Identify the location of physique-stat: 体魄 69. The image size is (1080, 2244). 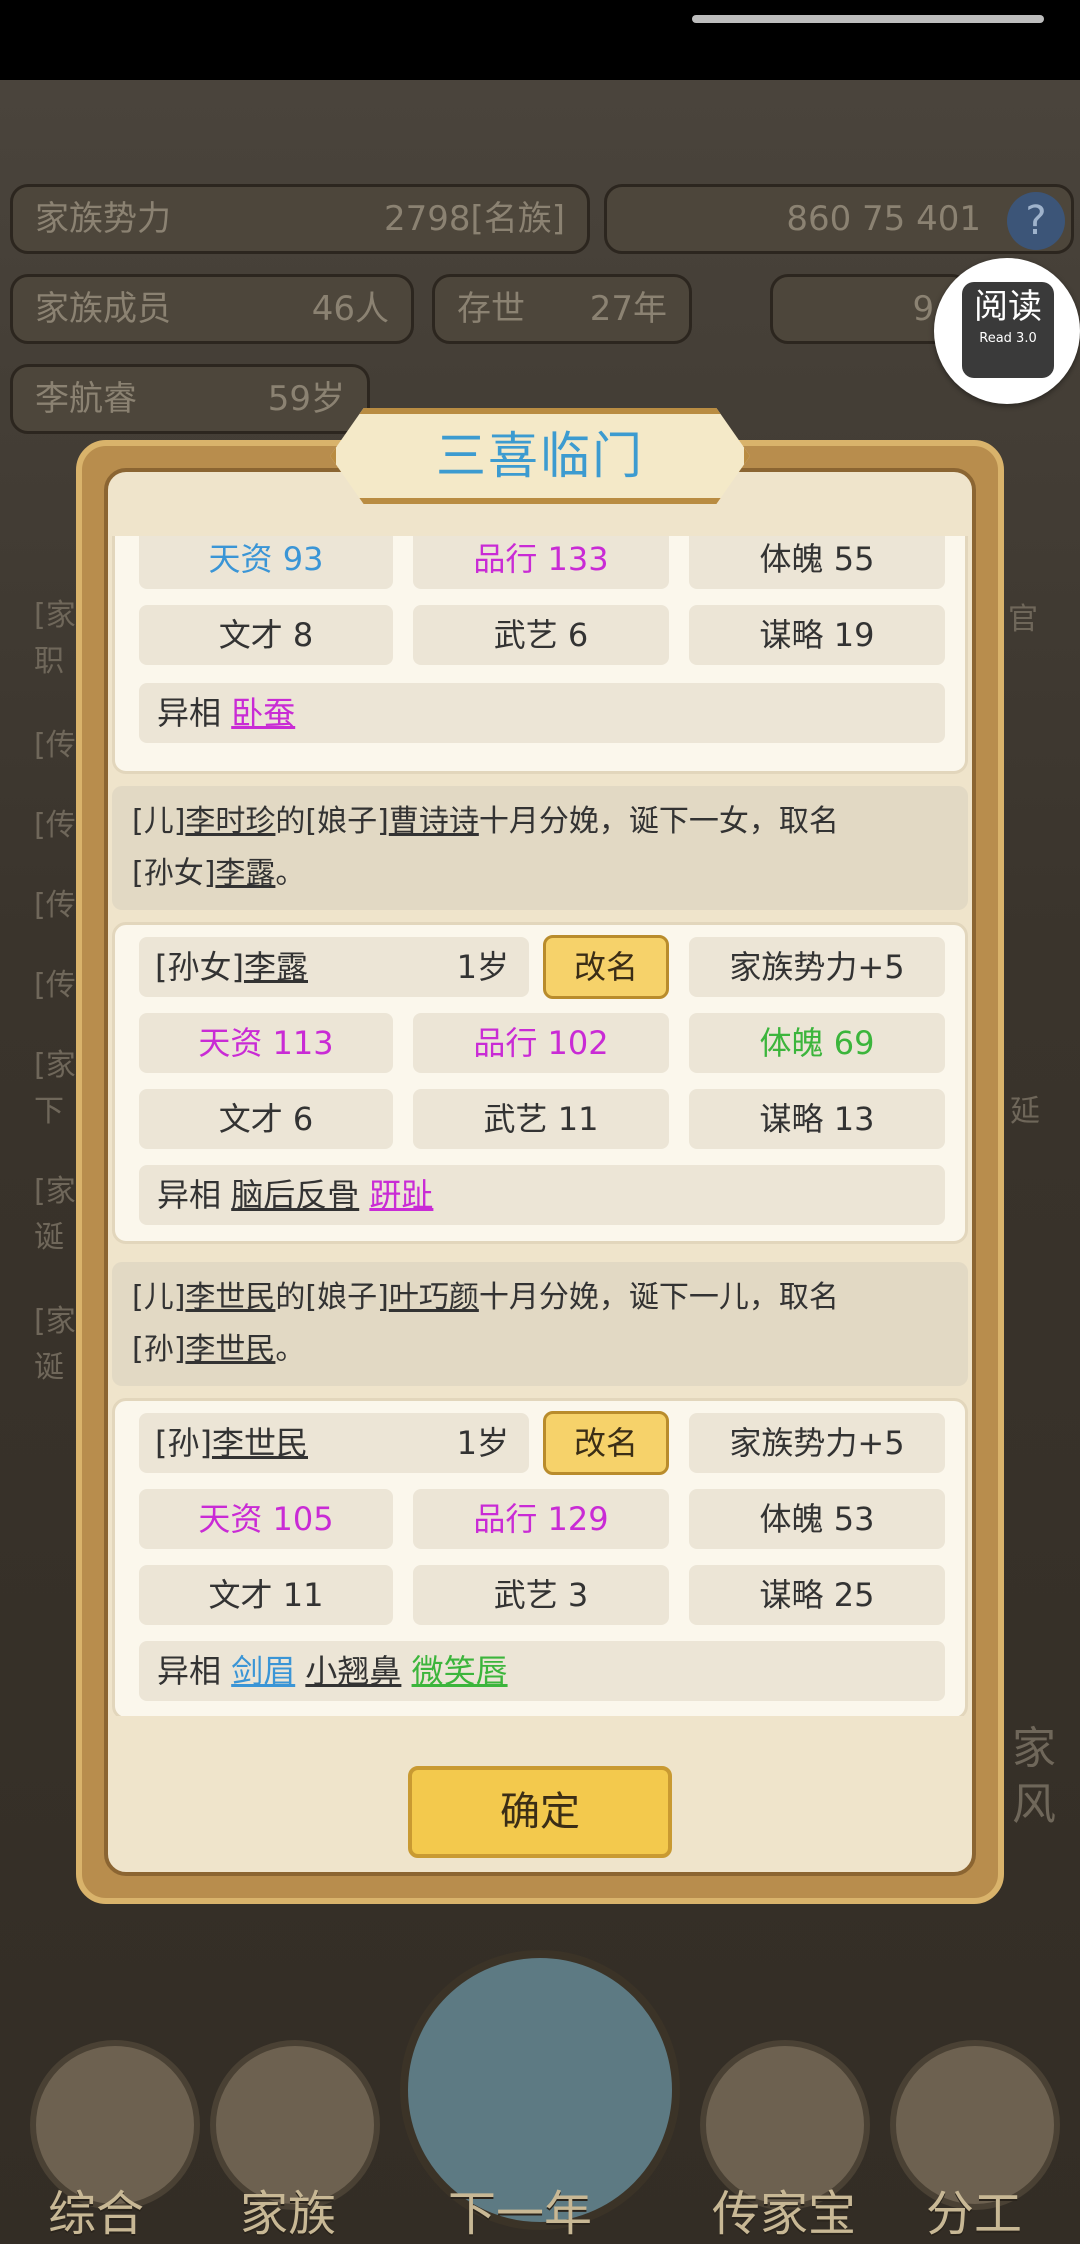
(817, 1043).